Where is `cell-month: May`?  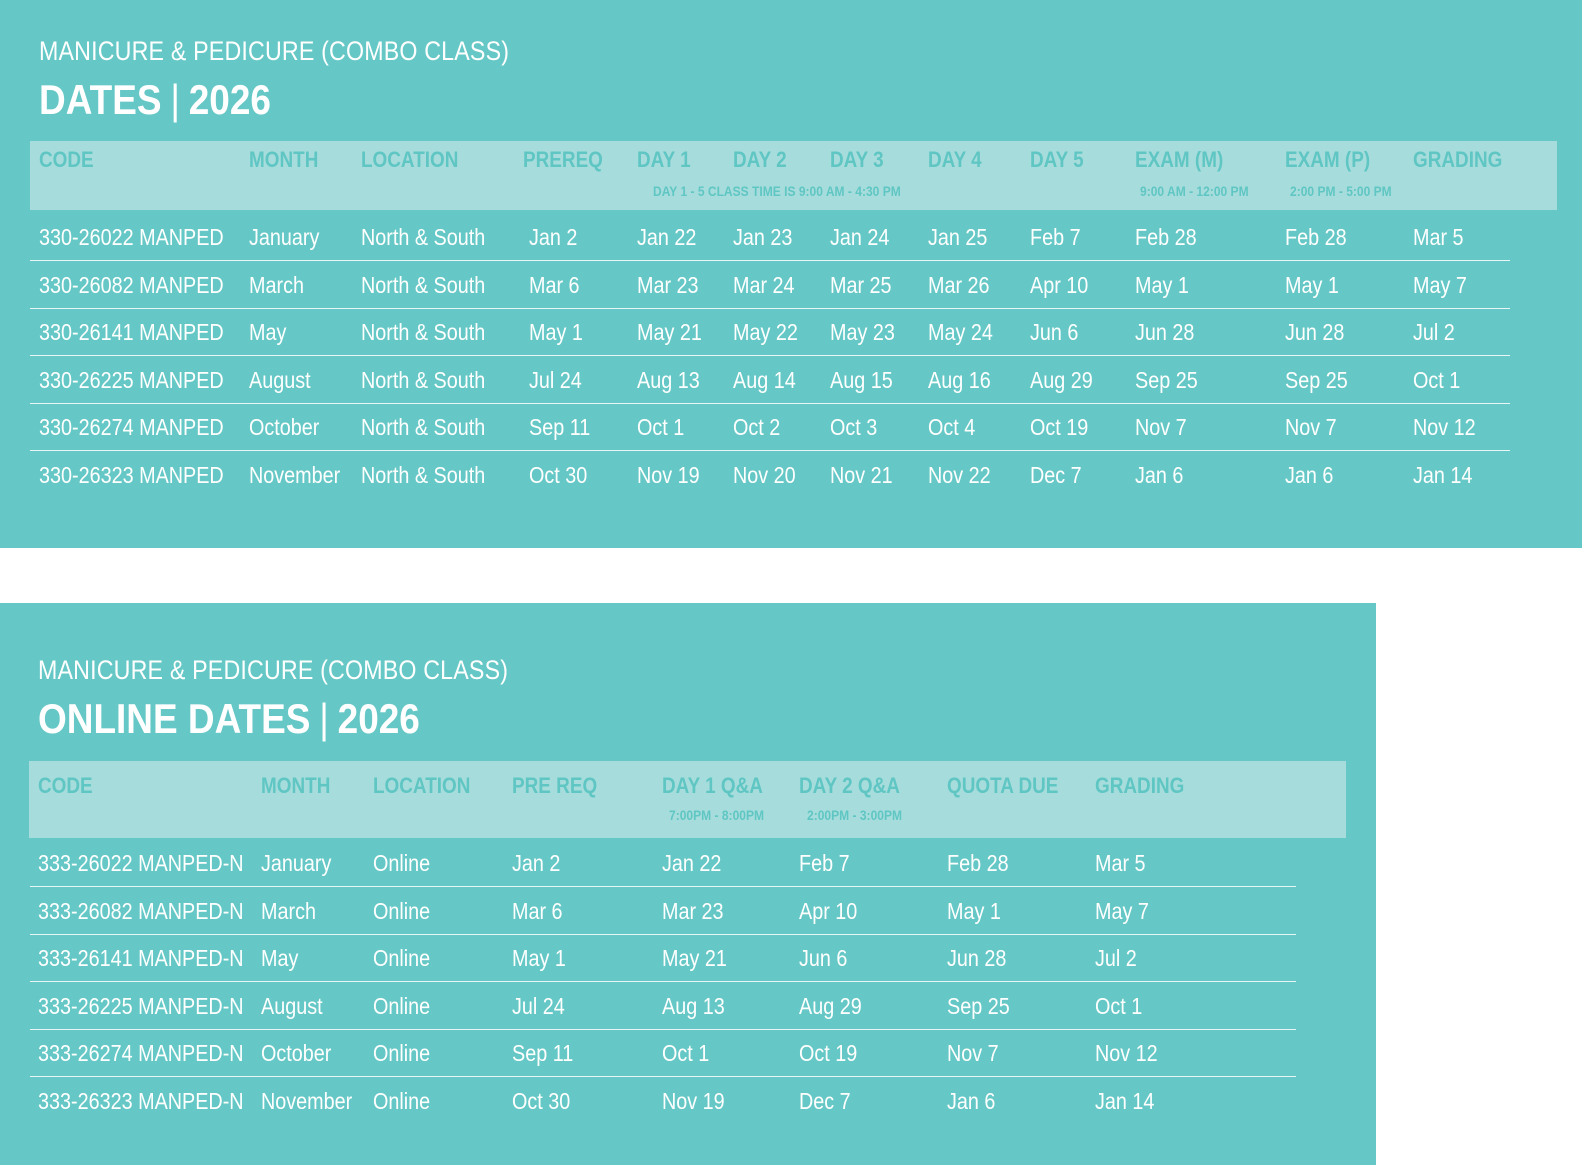
cell-month: May is located at coordinates (268, 332).